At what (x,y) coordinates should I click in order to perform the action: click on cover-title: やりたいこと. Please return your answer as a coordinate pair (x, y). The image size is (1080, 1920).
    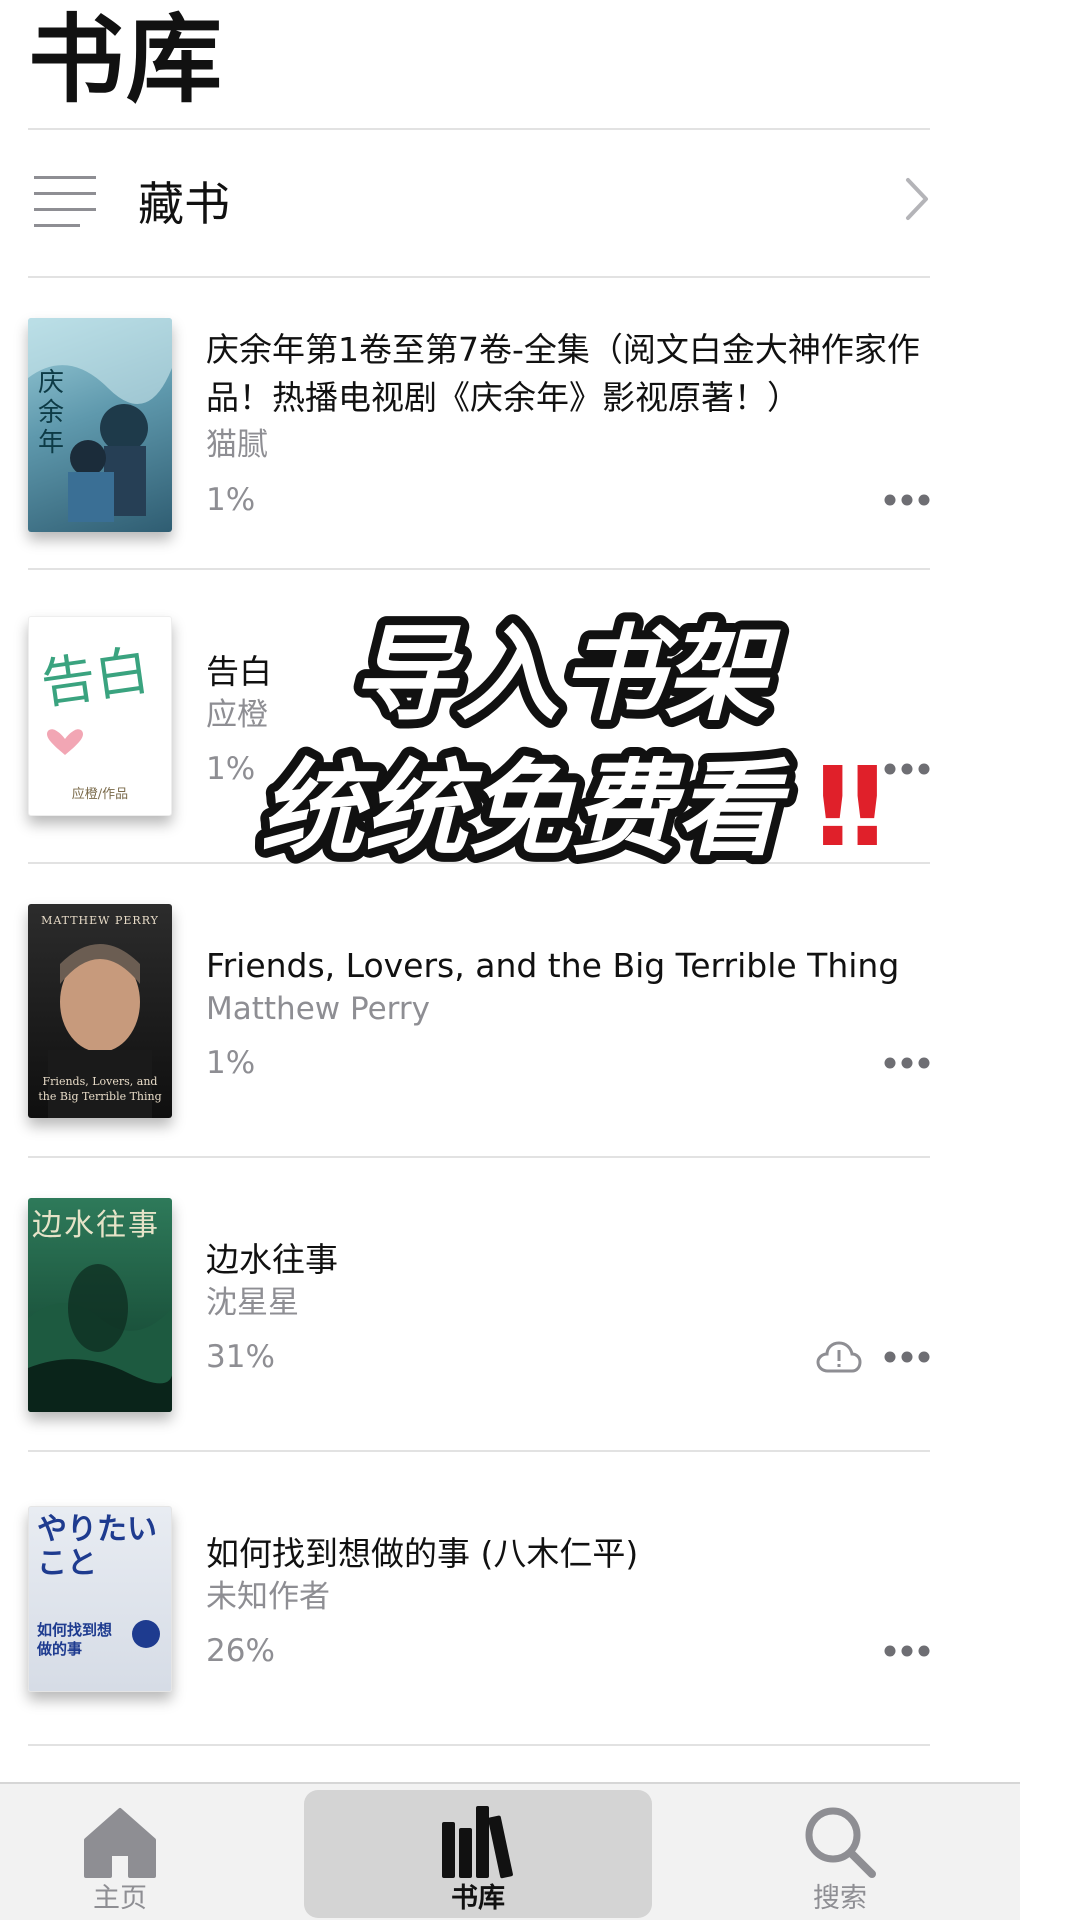
    Looking at the image, I should click on (97, 1546).